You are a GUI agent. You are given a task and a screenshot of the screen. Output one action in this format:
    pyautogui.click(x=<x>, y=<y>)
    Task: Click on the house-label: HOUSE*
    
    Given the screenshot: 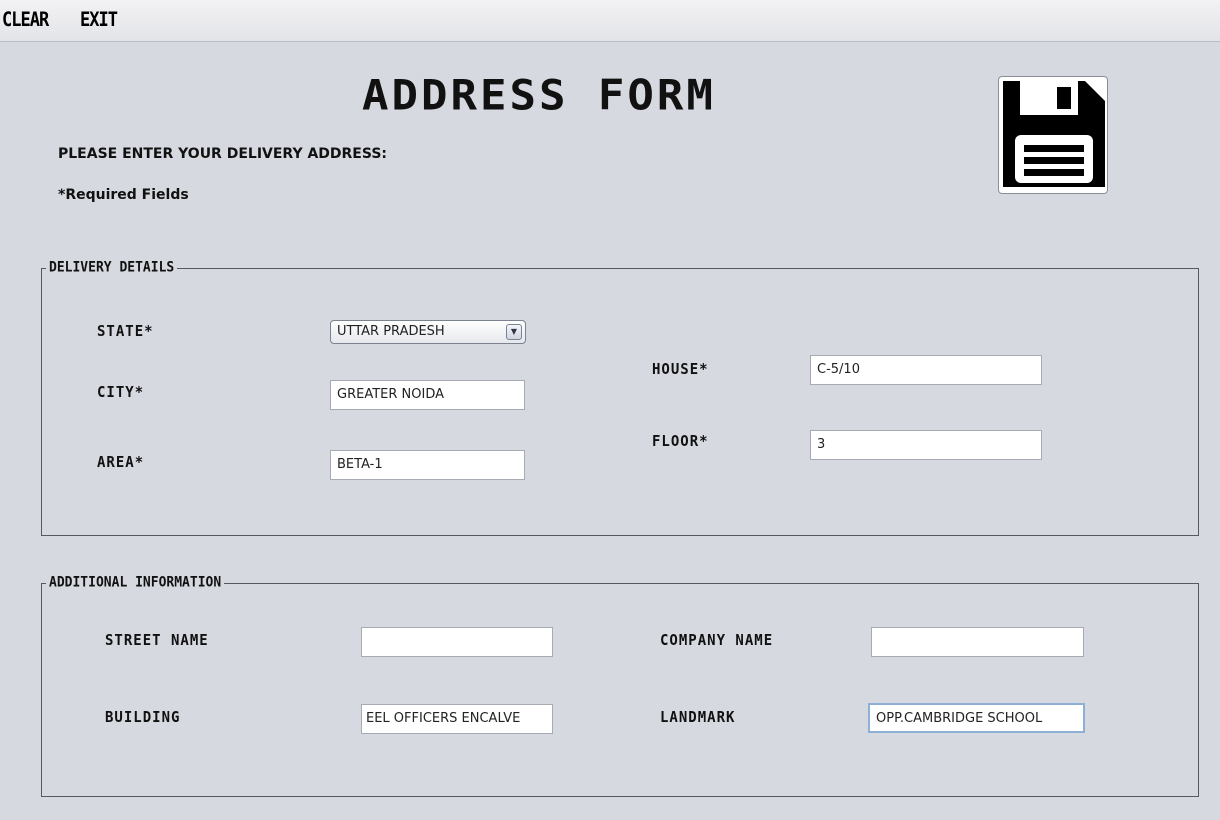 What is the action you would take?
    pyautogui.click(x=680, y=370)
    